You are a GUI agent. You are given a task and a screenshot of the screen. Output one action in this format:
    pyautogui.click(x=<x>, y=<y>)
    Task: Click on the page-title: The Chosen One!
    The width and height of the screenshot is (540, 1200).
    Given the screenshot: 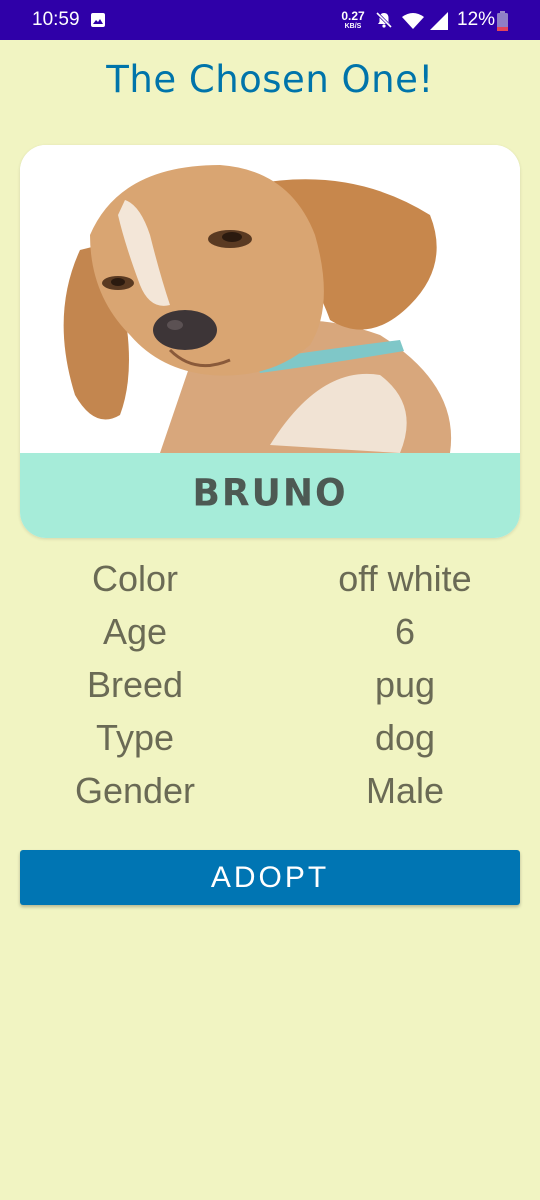 What is the action you would take?
    pyautogui.click(x=270, y=79)
    